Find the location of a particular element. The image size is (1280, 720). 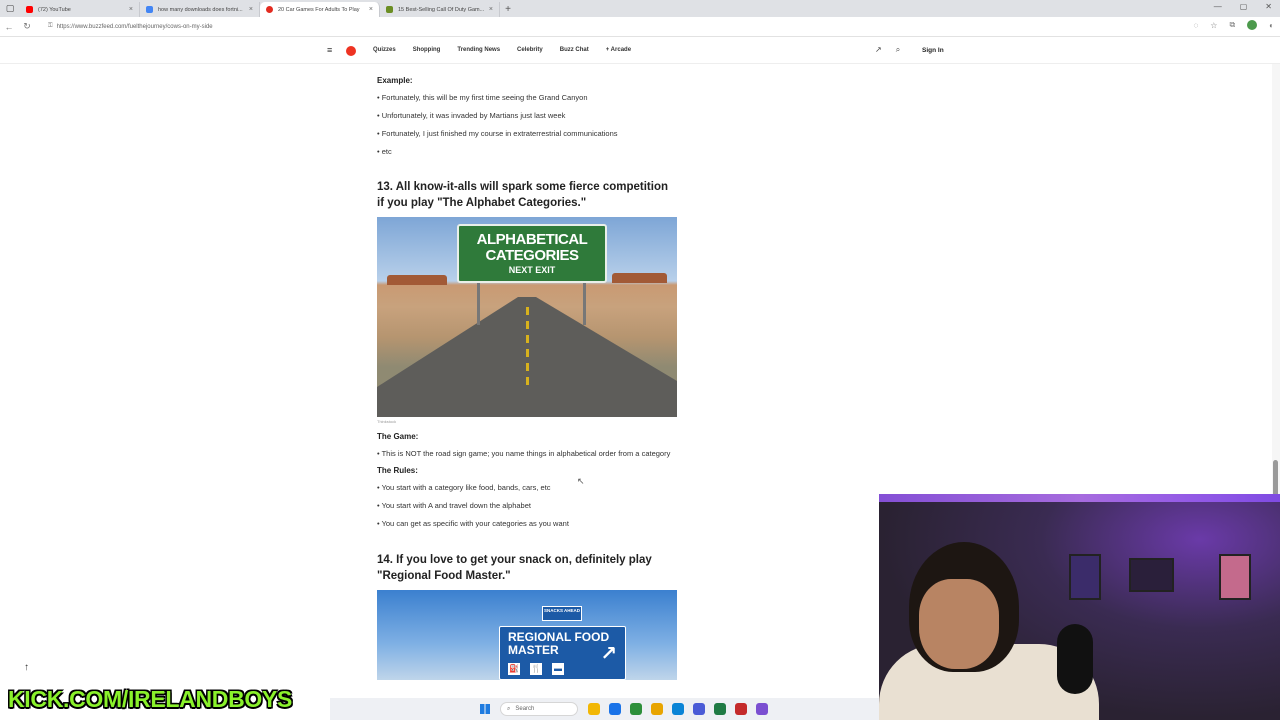

sign-text: CATEGORIES is located at coordinates (532, 255).